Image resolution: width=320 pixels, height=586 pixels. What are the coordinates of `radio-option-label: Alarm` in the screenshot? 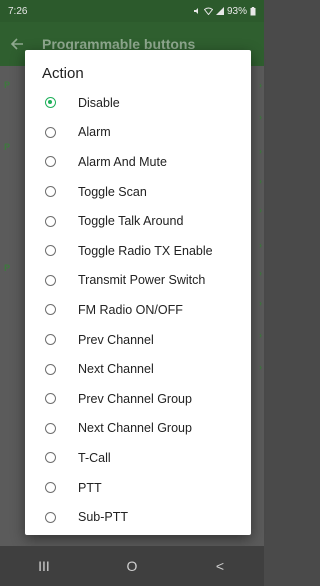 It's located at (94, 132).